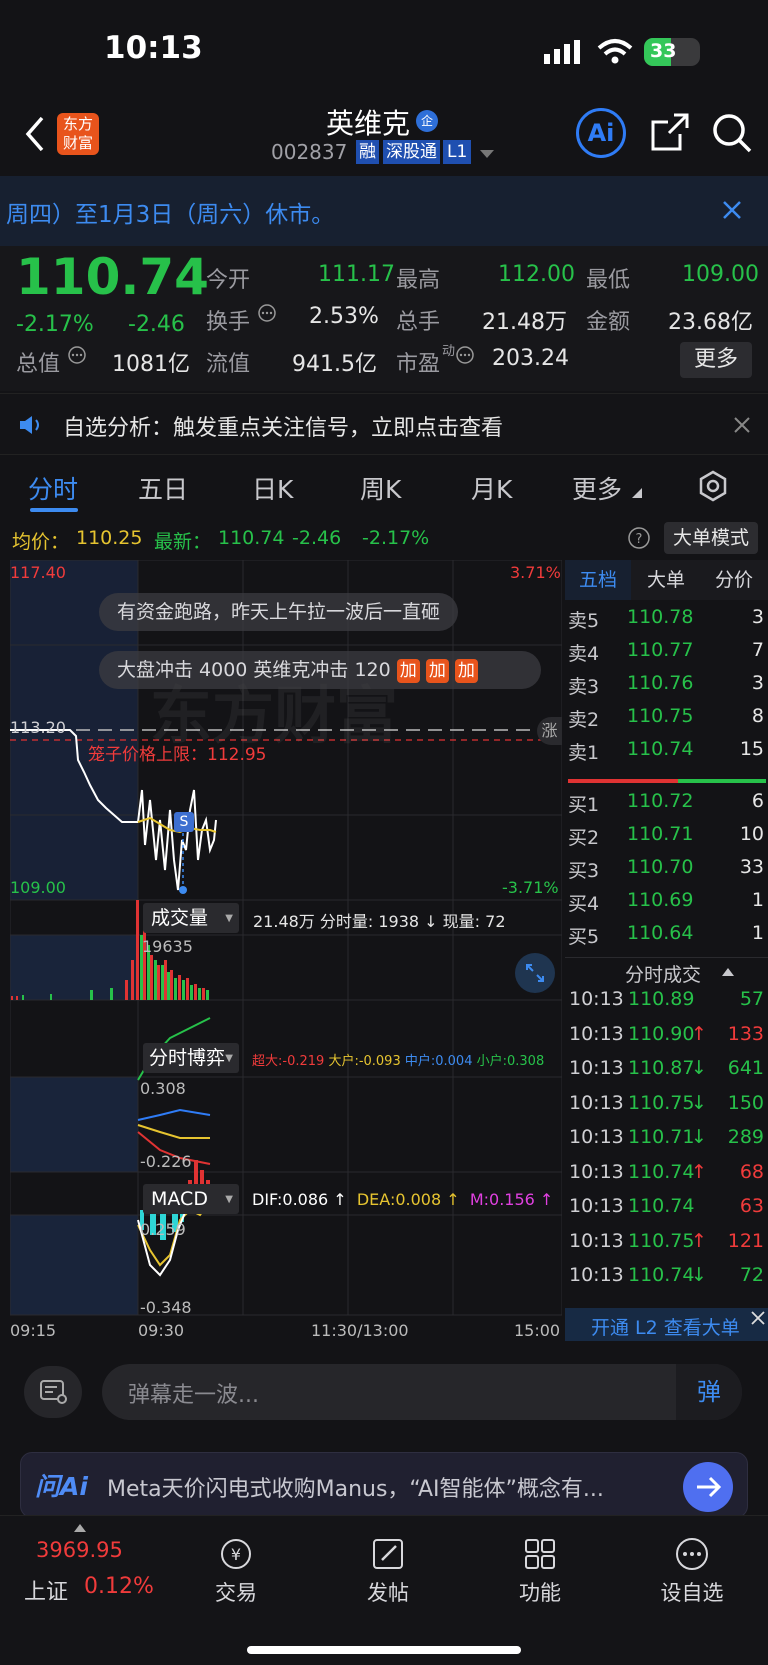 This screenshot has width=768, height=1665. I want to click on bid-row: 买2 110.71 10, so click(666, 839).